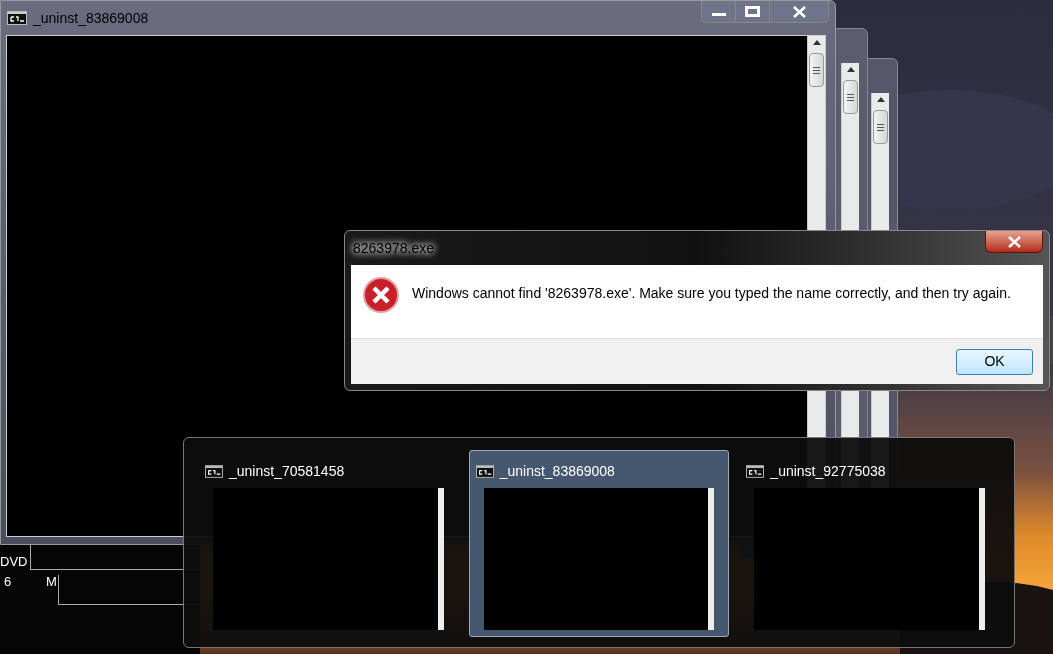 The height and width of the screenshot is (654, 1053). What do you see at coordinates (51, 582) in the screenshot?
I see `desktop-label: M` at bounding box center [51, 582].